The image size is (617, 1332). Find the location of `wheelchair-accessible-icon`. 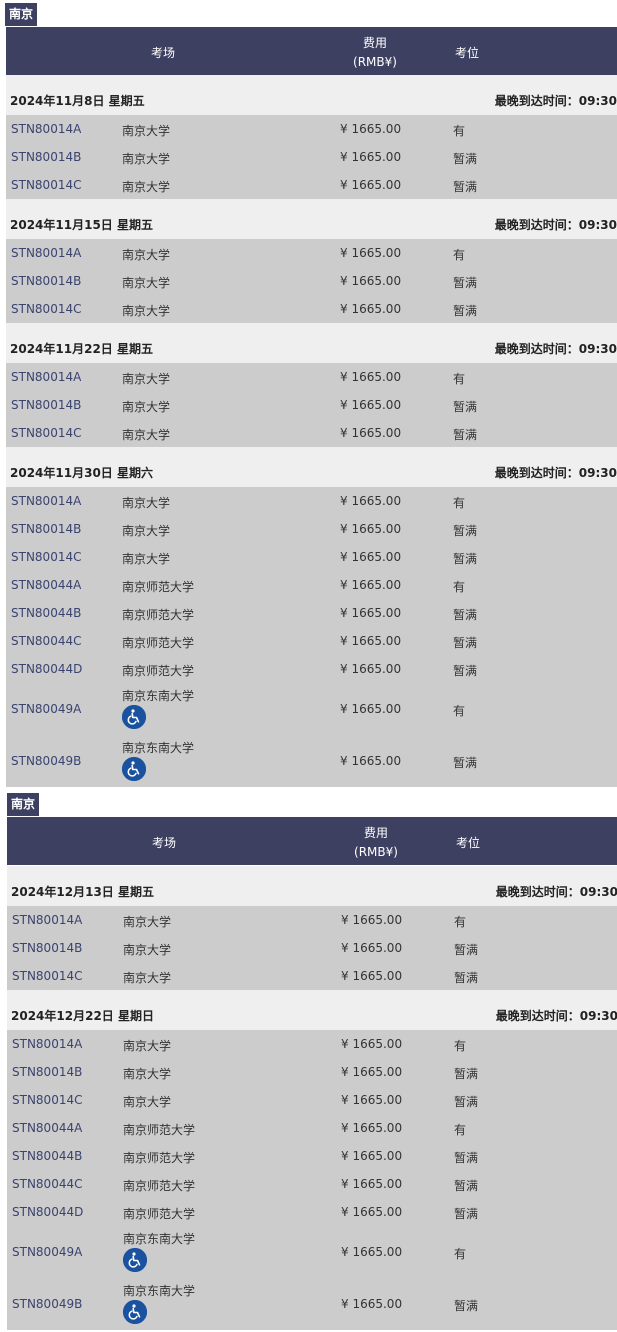

wheelchair-accessible-icon is located at coordinates (134, 769).